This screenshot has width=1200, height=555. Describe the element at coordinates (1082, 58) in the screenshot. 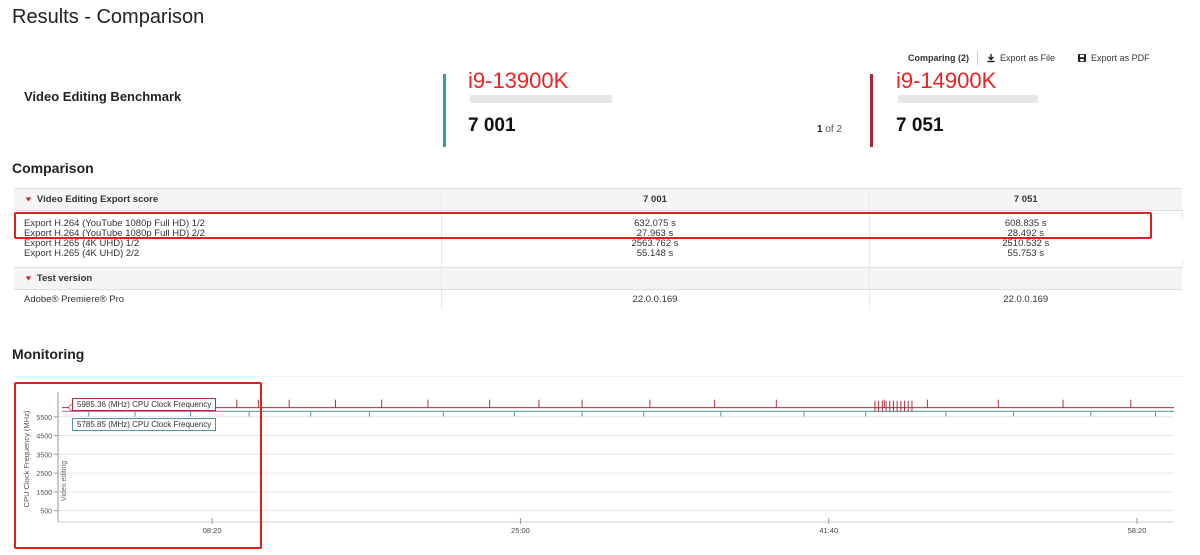

I see `save-icon` at that location.